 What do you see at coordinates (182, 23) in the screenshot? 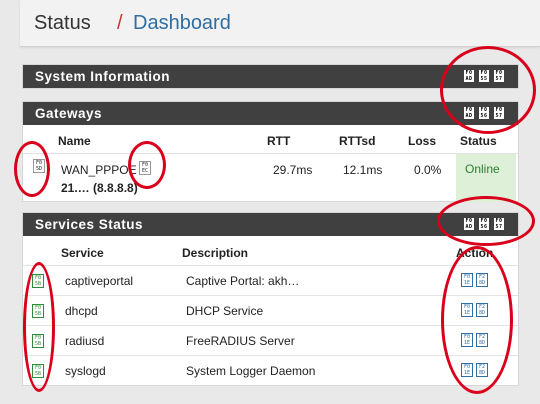
I see `breadcrumb-dashboard: Dashboard` at bounding box center [182, 23].